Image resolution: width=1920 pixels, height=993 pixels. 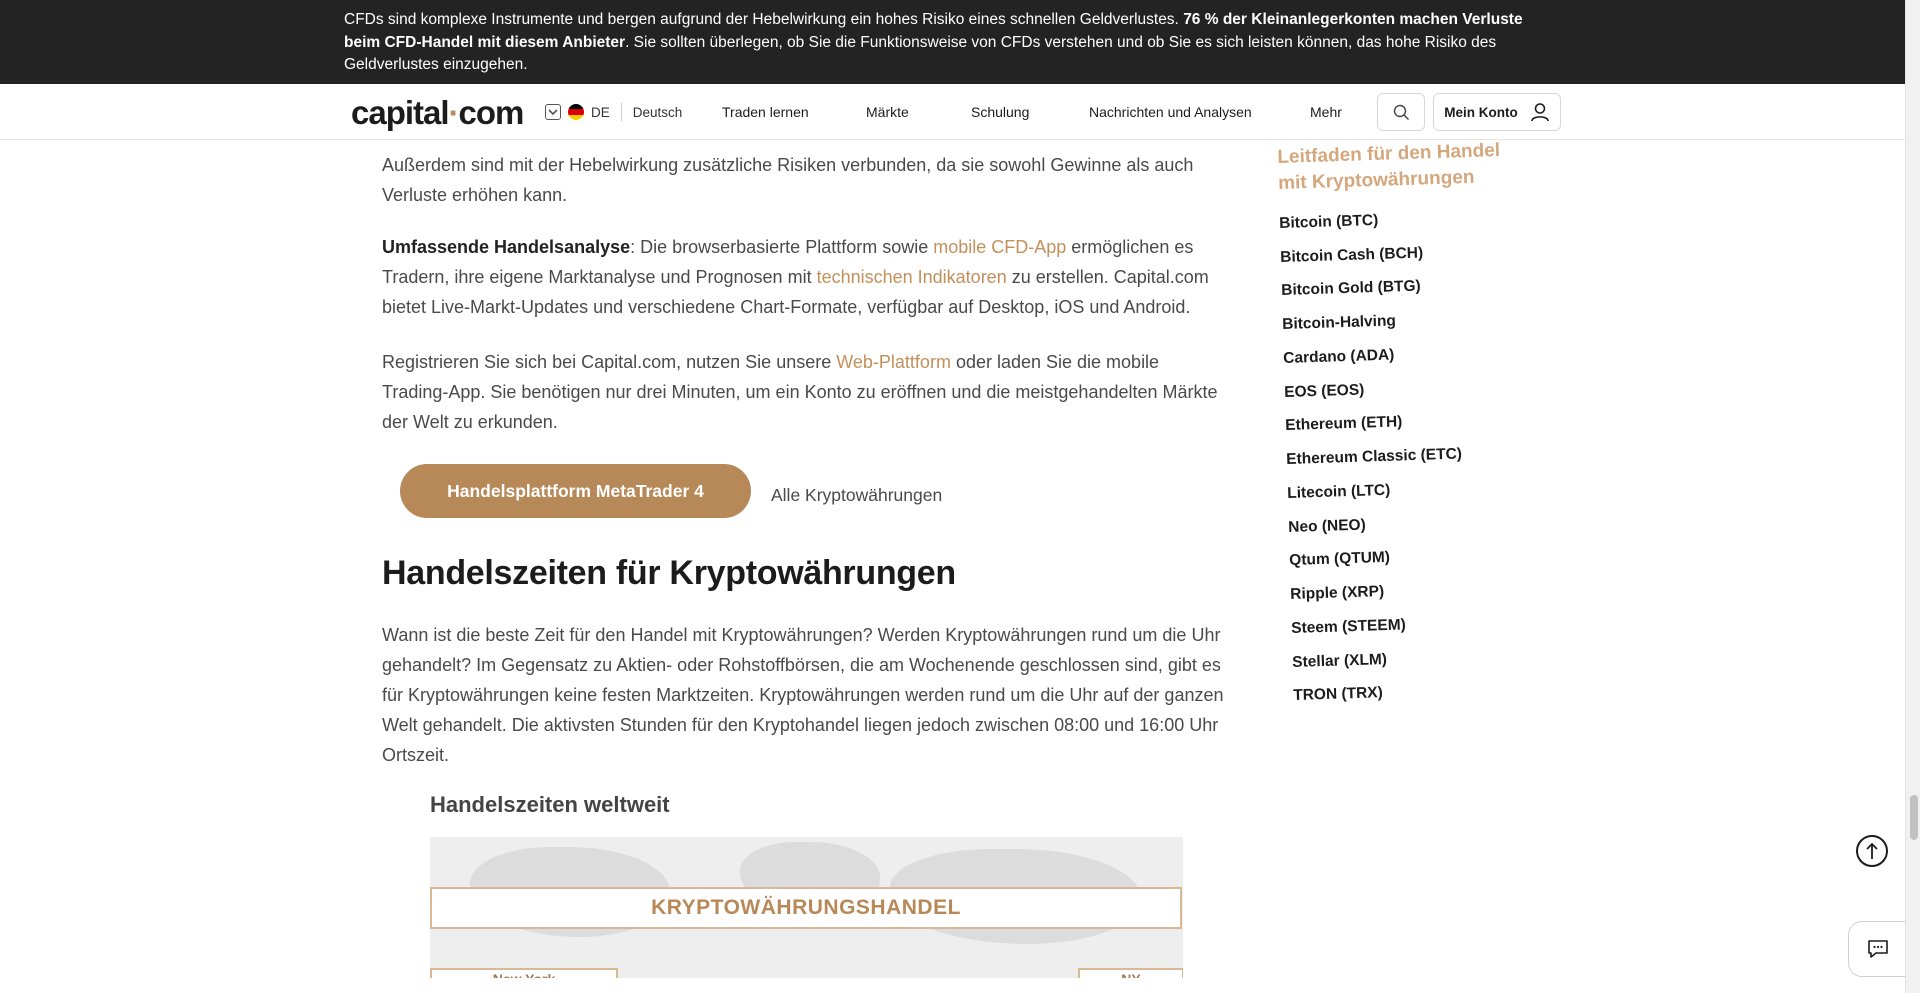 What do you see at coordinates (600, 112) in the screenshot?
I see `language-code: DE` at bounding box center [600, 112].